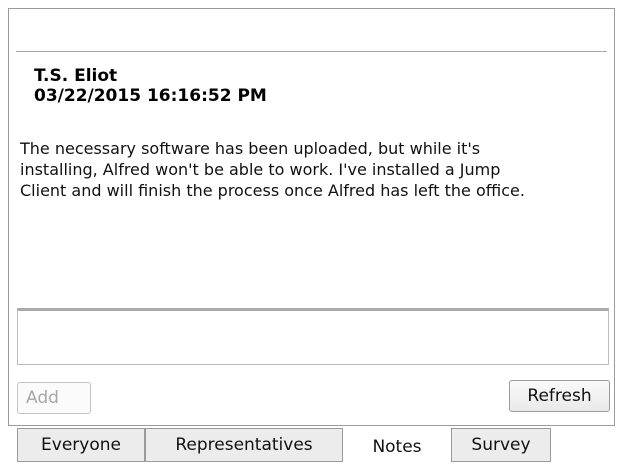  I want to click on note-header: T.S. Eliot 03/22/2015 16:16:52 PM, so click(150, 86).